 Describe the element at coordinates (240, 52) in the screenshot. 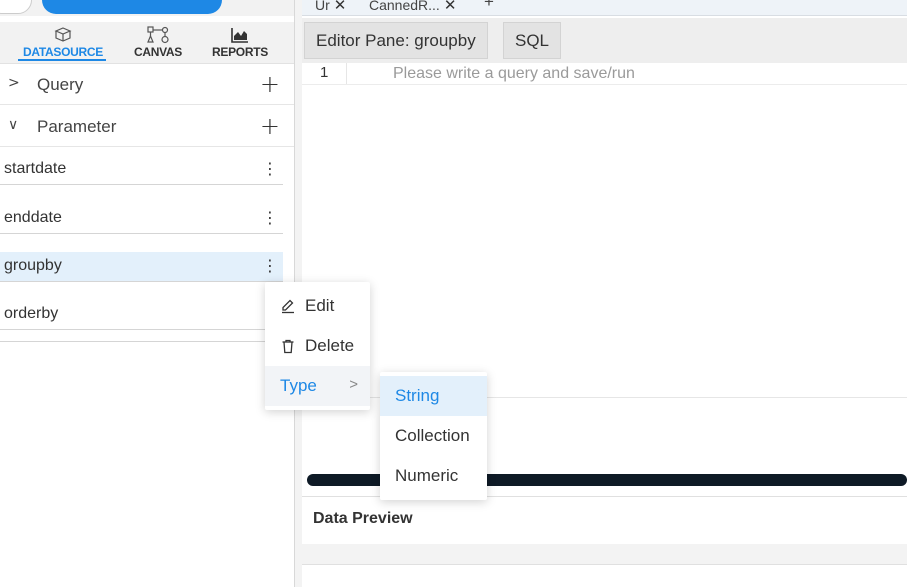

I see `nav-label-reports: REPORTS` at that location.